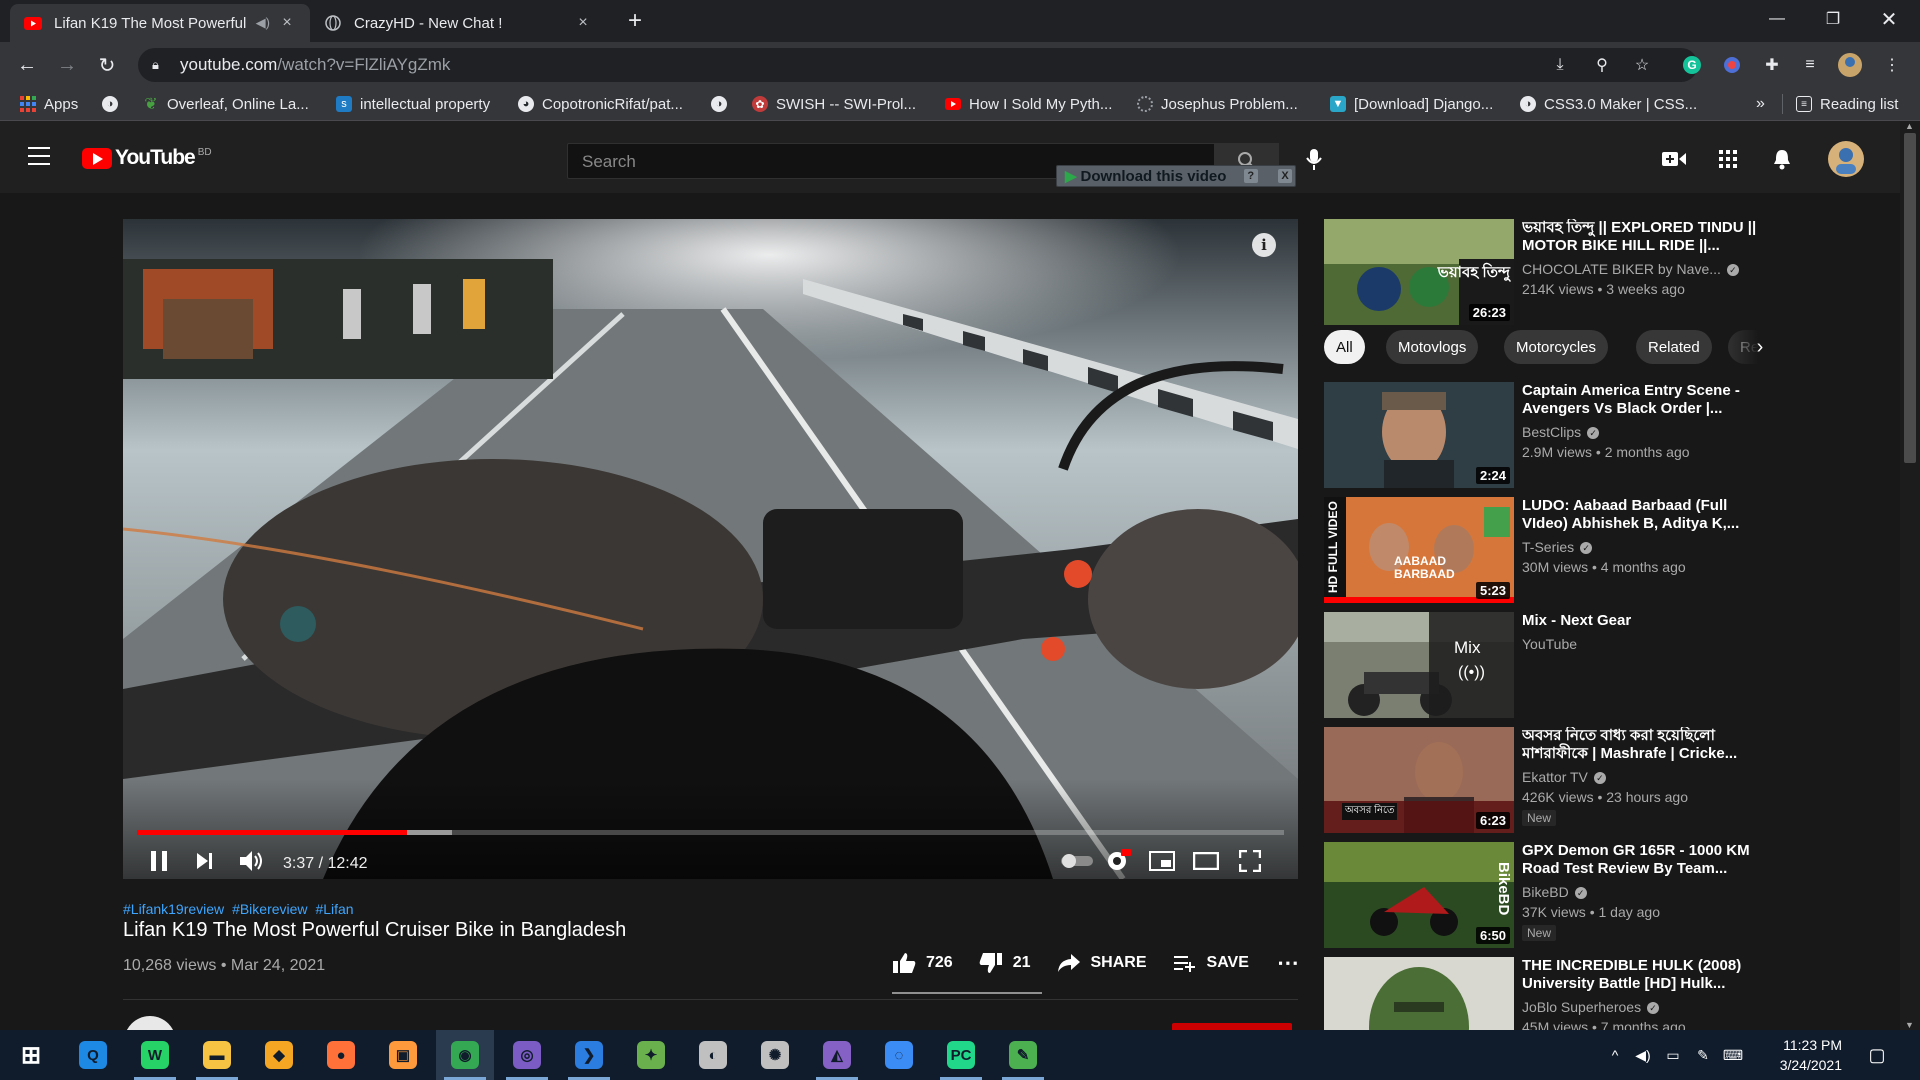 The width and height of the screenshot is (1920, 1080). What do you see at coordinates (252, 861) in the screenshot?
I see `volume-icon` at bounding box center [252, 861].